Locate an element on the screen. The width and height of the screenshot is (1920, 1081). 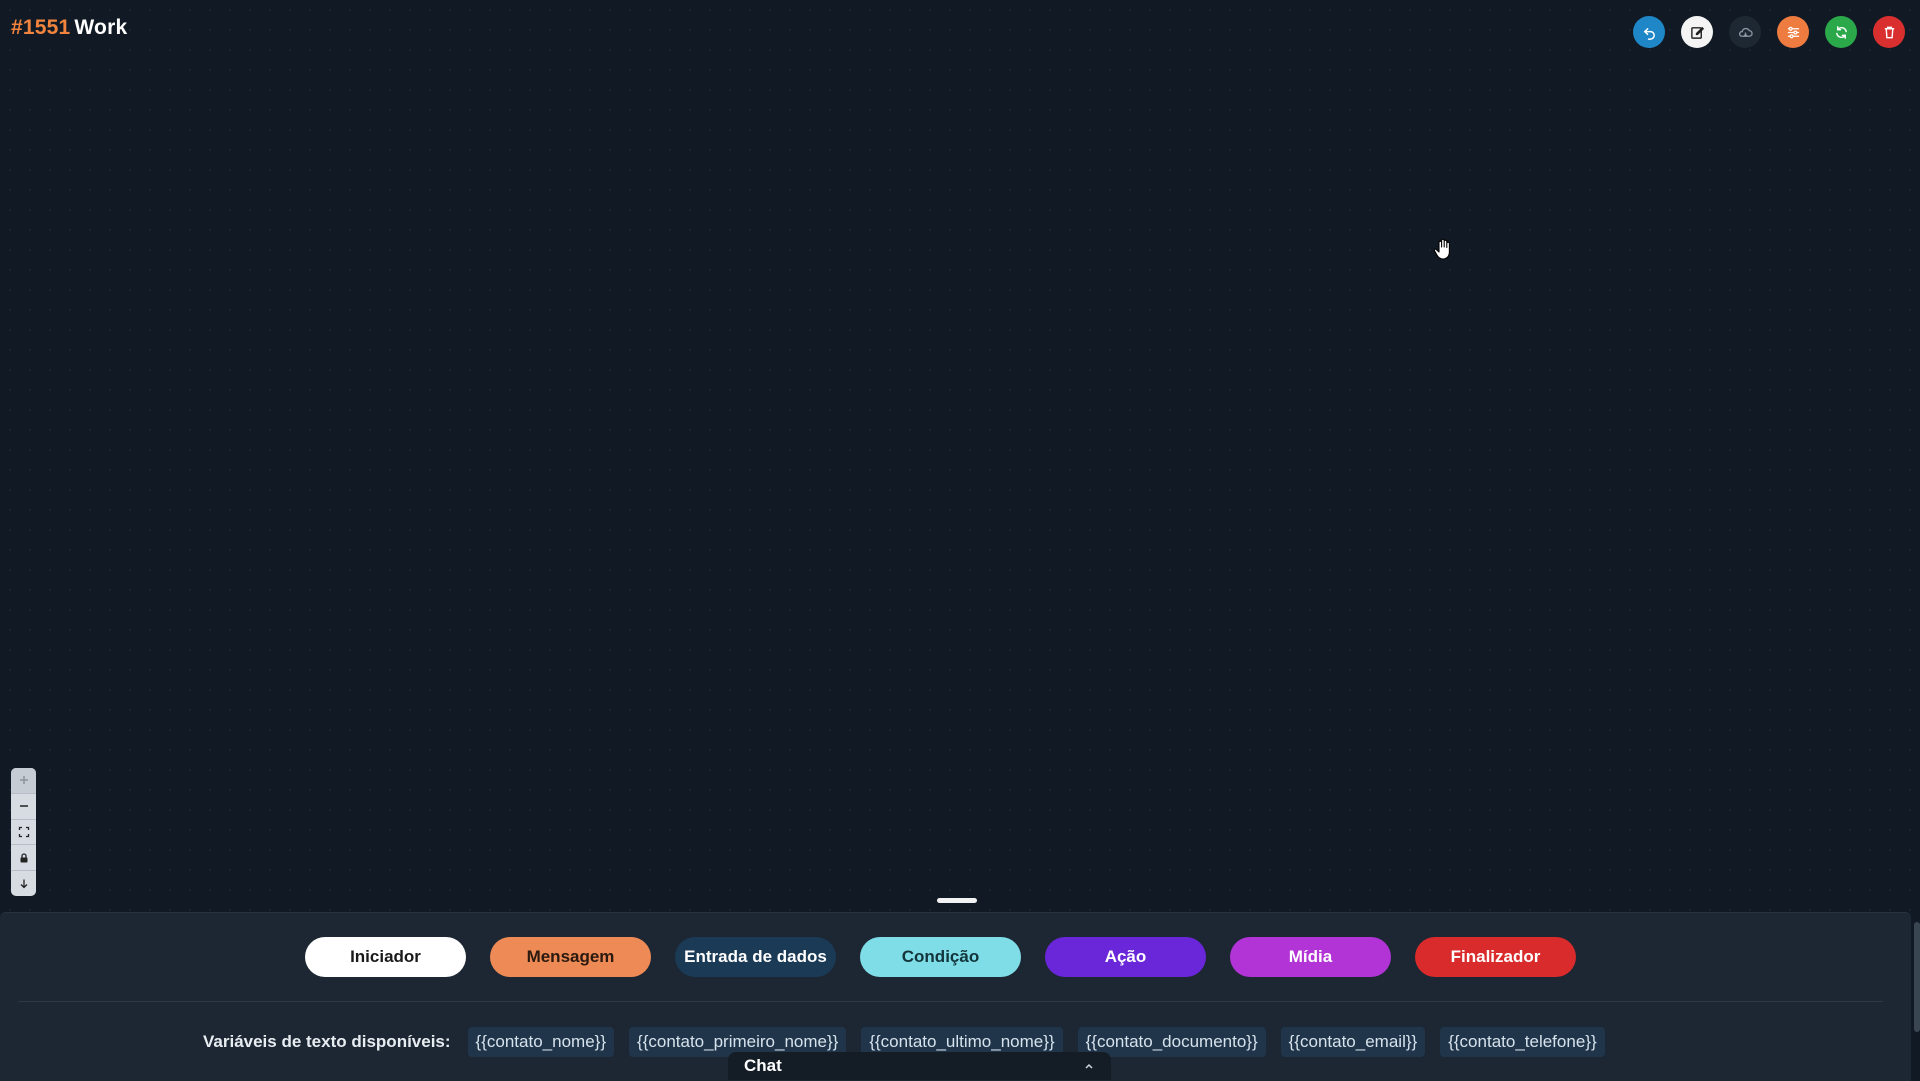
refresh-button is located at coordinates (1841, 32).